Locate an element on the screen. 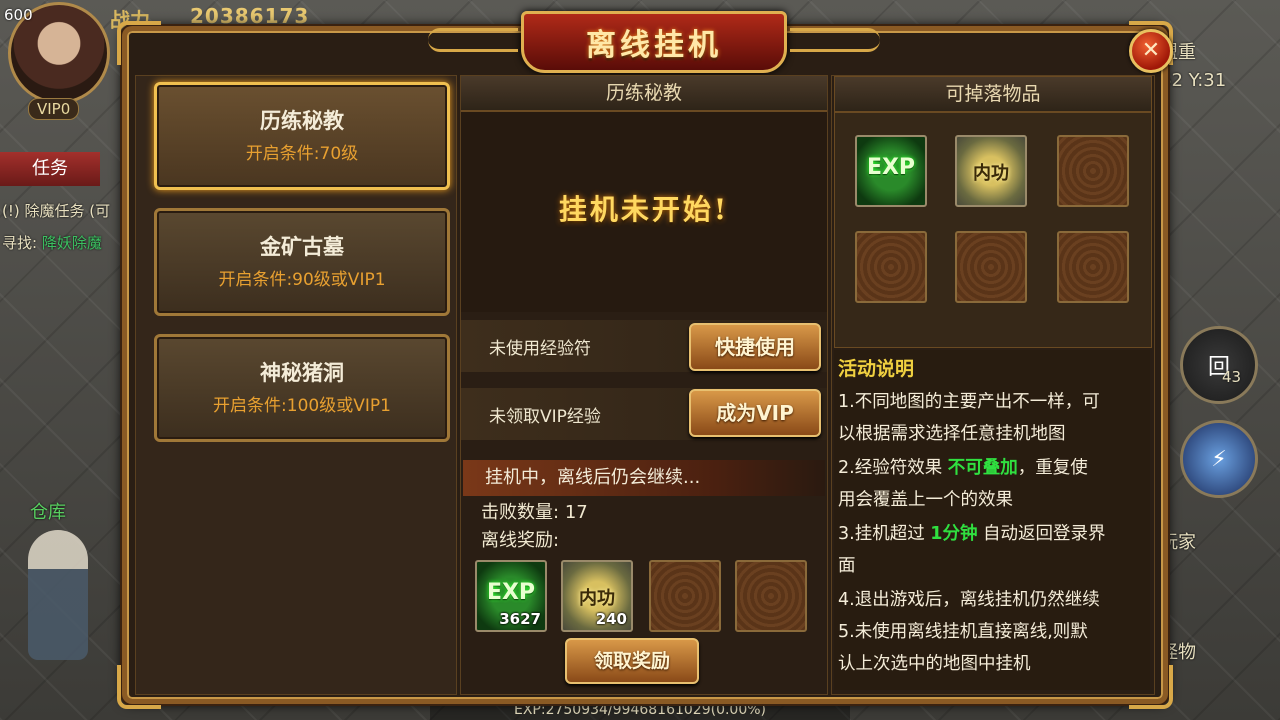  task-tab: 任务 is located at coordinates (50, 169).